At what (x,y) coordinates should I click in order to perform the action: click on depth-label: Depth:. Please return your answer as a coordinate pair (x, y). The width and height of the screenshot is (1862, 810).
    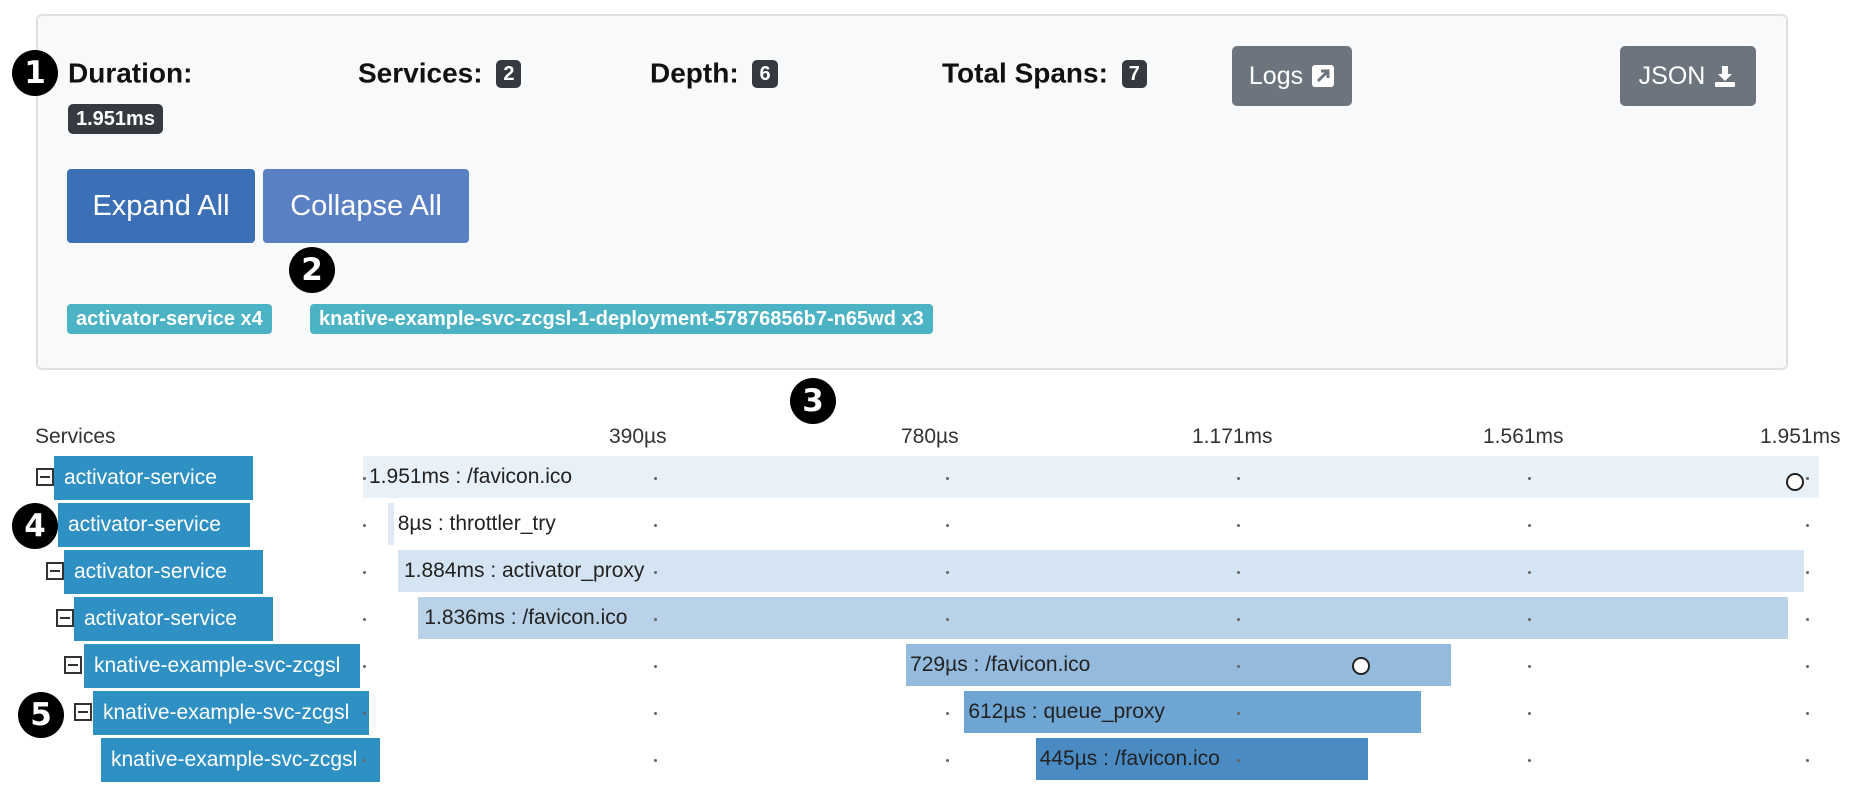
    Looking at the image, I should click on (694, 73).